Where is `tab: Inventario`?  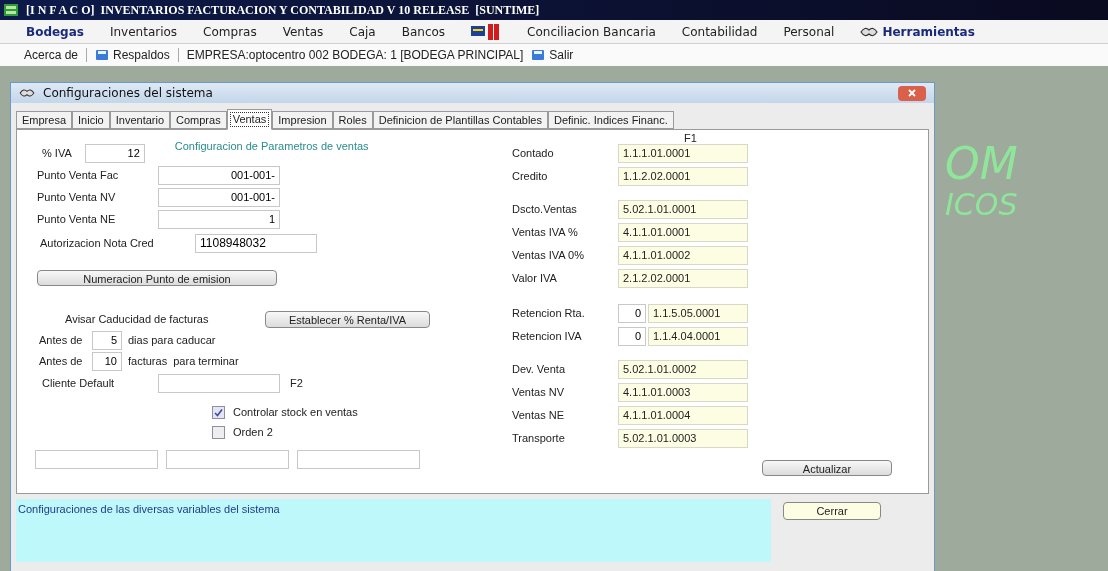
tab: Inventario is located at coordinates (140, 120).